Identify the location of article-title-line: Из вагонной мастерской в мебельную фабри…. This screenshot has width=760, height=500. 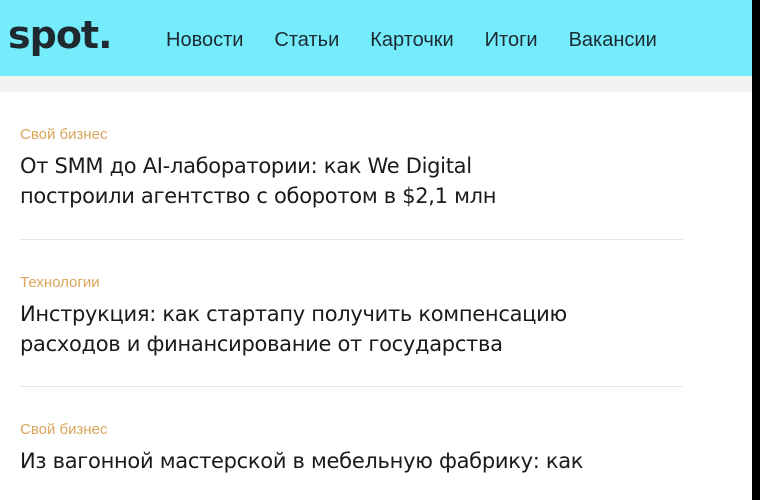
(302, 461).